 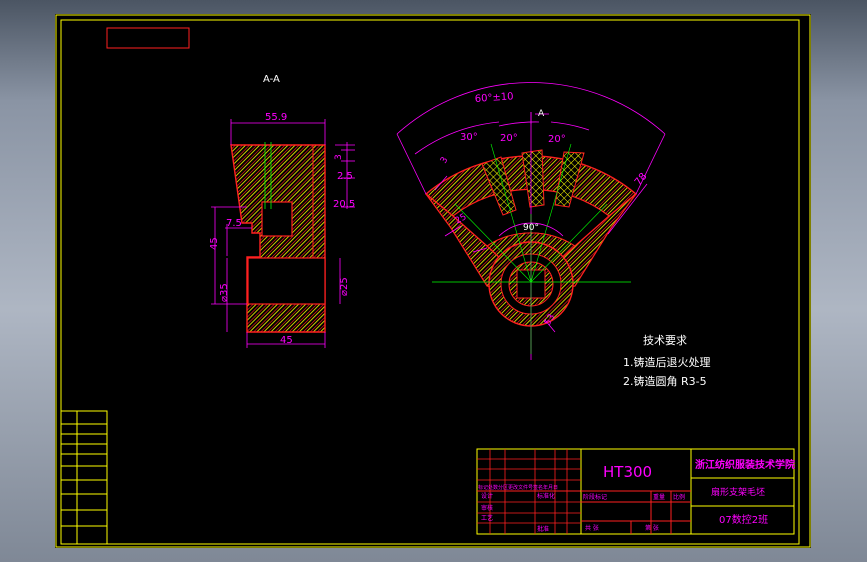 What do you see at coordinates (214, 243) in the screenshot?
I see `dim-45-vertical: 45` at bounding box center [214, 243].